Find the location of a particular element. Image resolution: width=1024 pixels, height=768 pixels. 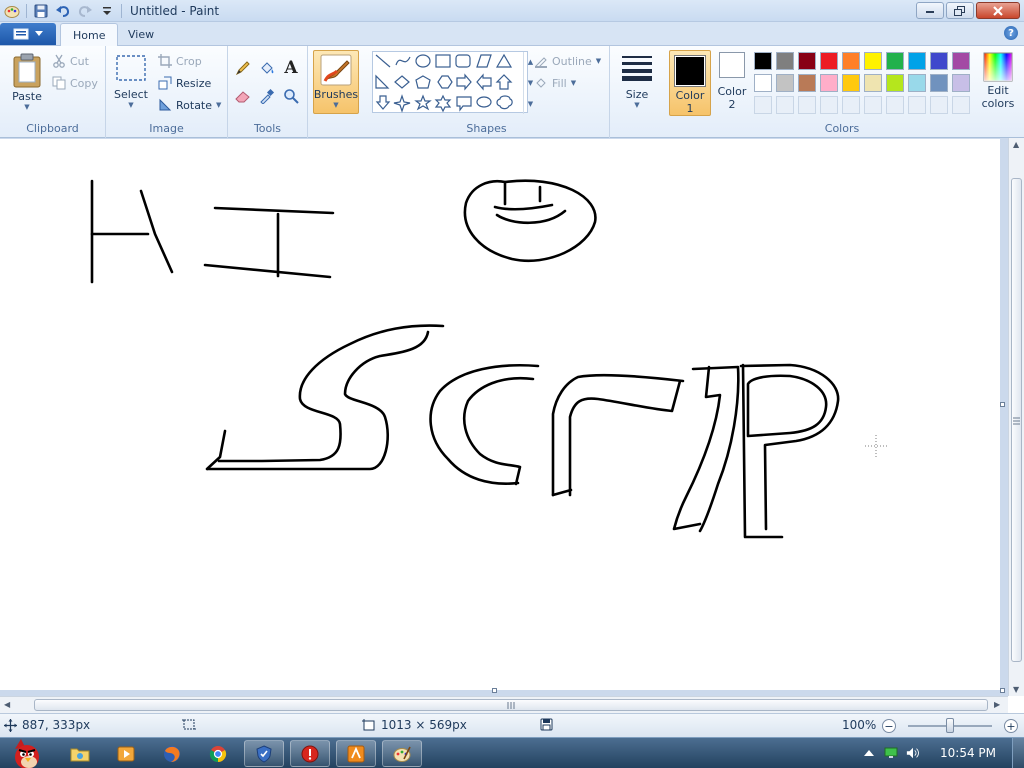

resize-handle-bottom is located at coordinates (494, 690).